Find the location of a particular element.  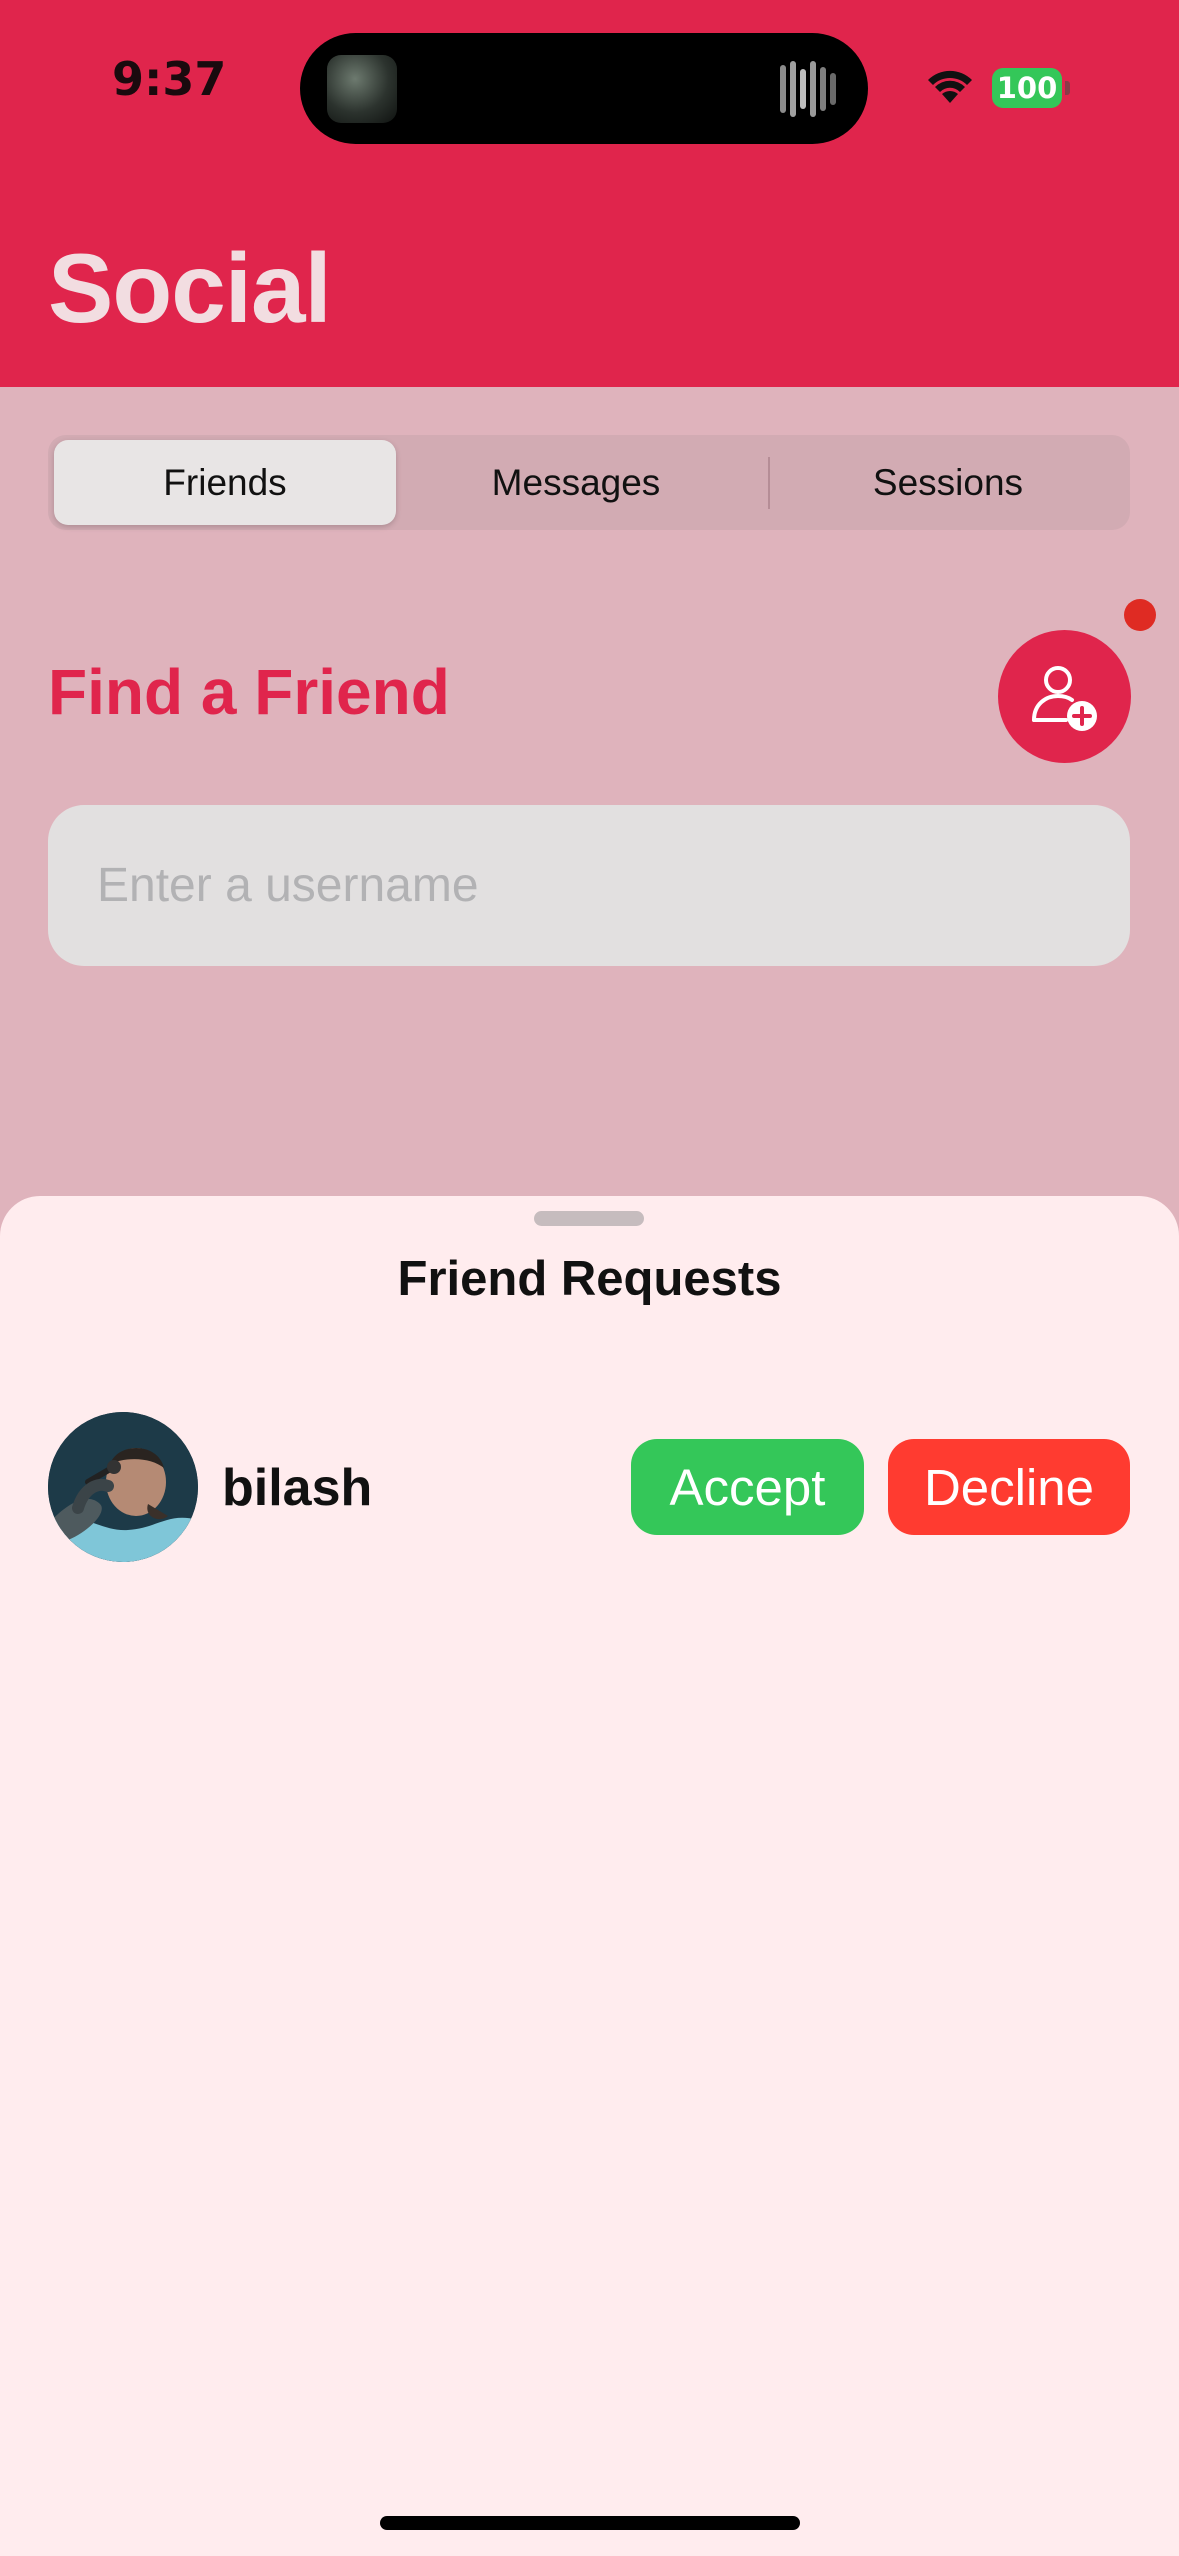

accept-button: Accept is located at coordinates (747, 1487).